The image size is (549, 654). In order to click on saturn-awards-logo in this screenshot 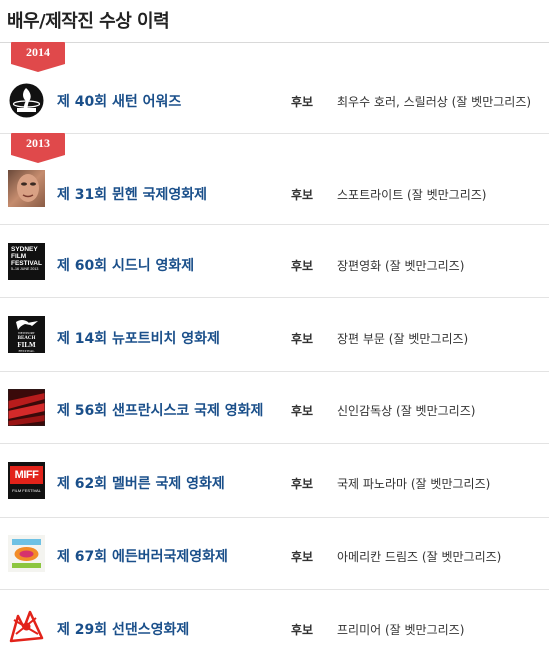, I will do `click(26, 100)`.